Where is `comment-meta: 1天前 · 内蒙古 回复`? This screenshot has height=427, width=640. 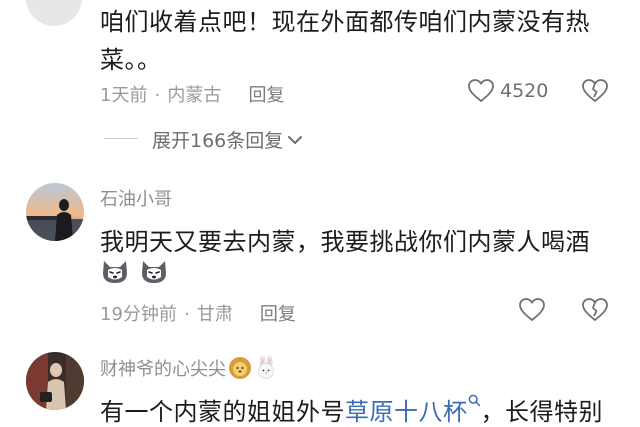
comment-meta: 1天前 · 内蒙古 回复 is located at coordinates (192, 94).